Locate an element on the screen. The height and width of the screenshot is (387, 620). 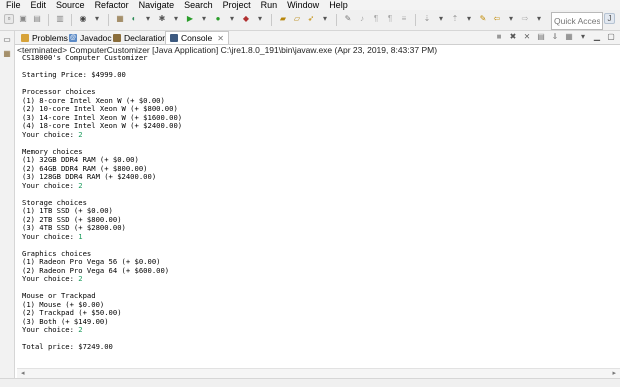
run-icon: ▶ is located at coordinates (190, 19).